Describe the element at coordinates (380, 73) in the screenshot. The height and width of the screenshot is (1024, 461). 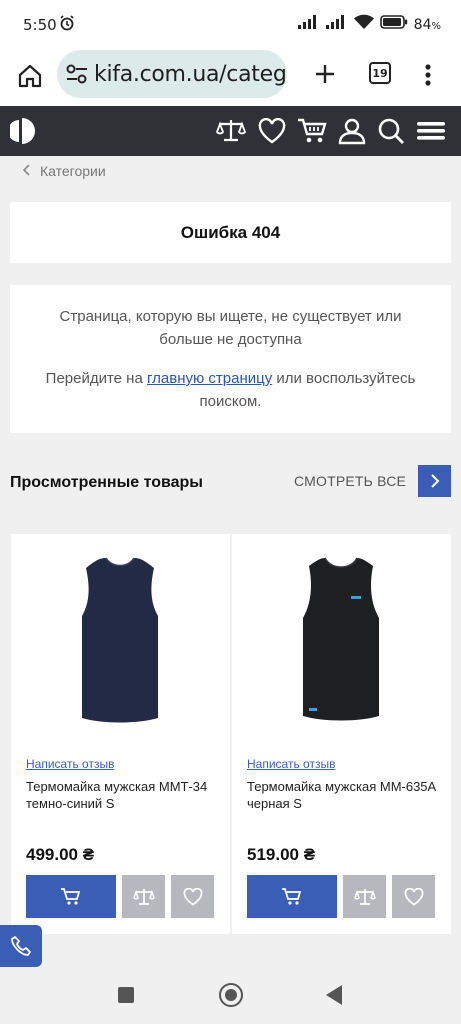
I see `tab-switcher-button: 19` at that location.